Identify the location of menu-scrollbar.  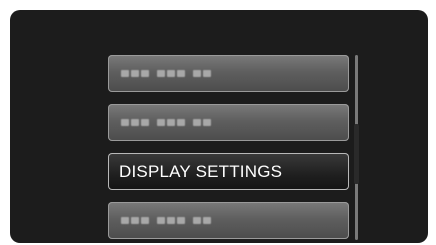
(356, 147).